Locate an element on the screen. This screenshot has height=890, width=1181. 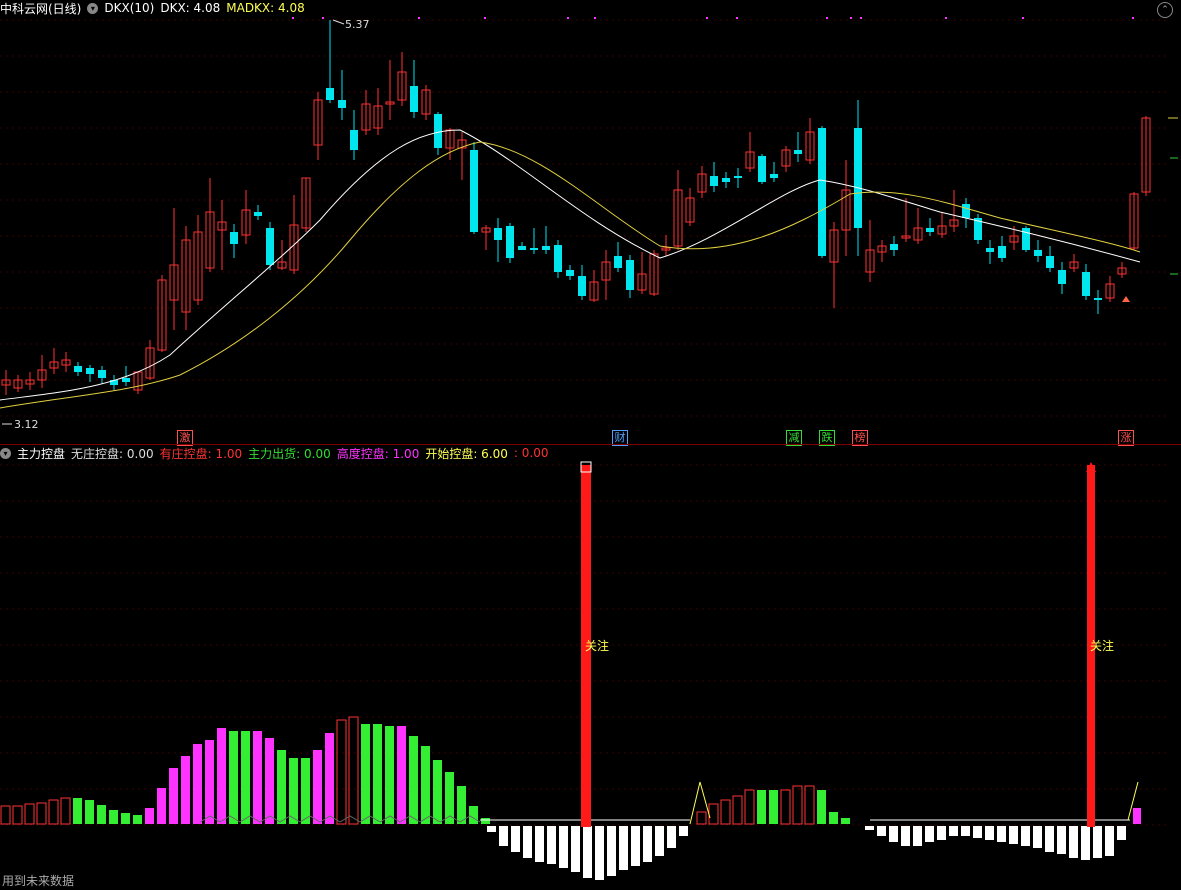
indicator-name: DKX(10) is located at coordinates (129, 8).